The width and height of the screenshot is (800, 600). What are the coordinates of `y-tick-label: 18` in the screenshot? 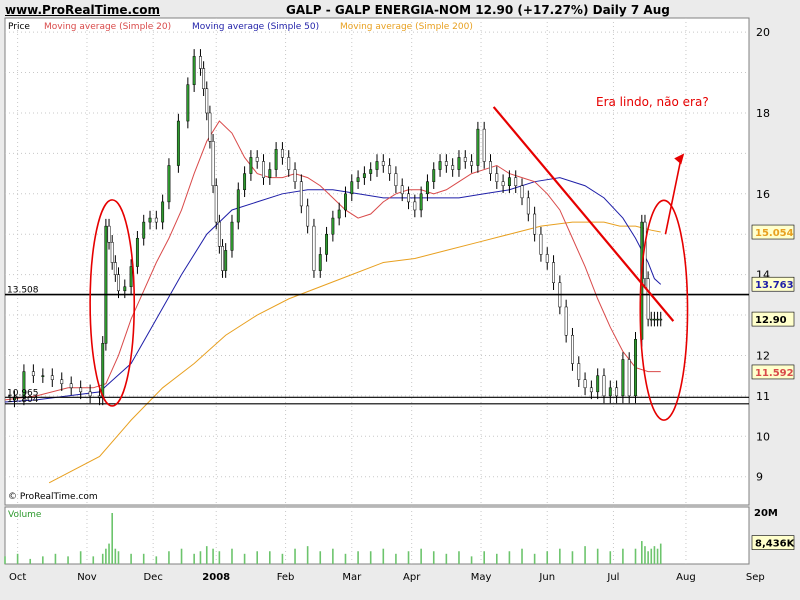 It's located at (763, 113).